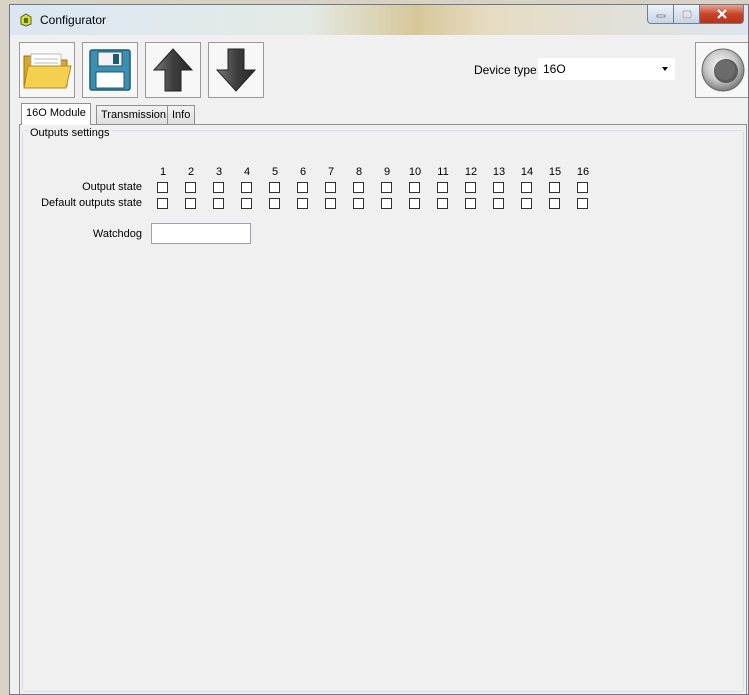 Image resolution: width=749 pixels, height=695 pixels. What do you see at coordinates (275, 172) in the screenshot?
I see `channel-number: 5` at bounding box center [275, 172].